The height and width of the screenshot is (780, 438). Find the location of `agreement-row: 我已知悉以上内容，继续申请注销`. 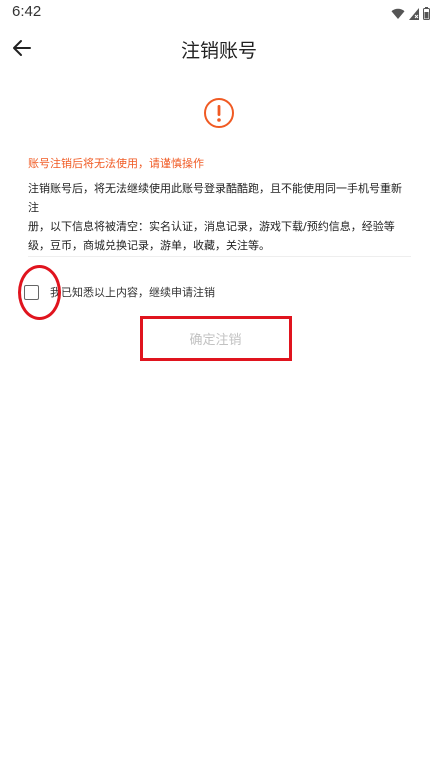

agreement-row: 我已知悉以上内容，继续申请注销 is located at coordinates (119, 292).